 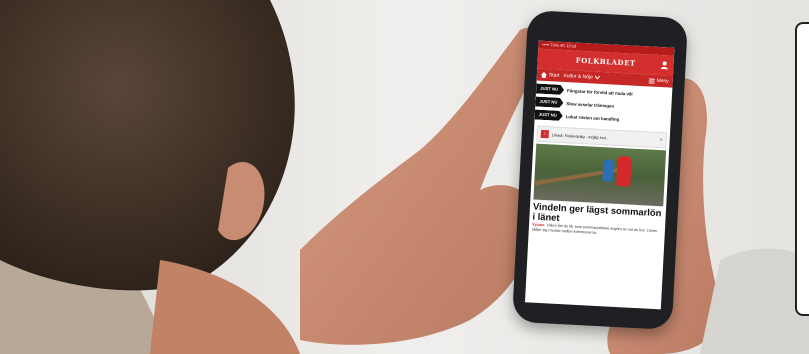 I want to click on home-label: Start, so click(x=554, y=75).